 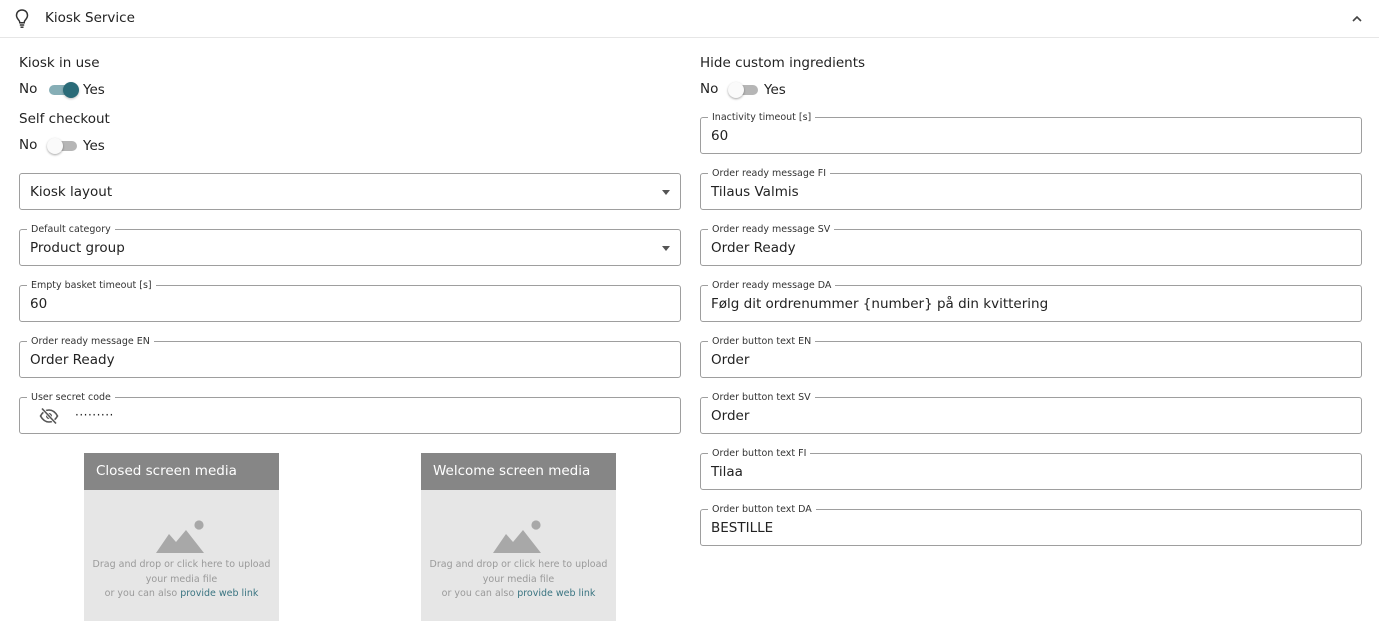 I want to click on hide-custom-ingredients-label: Hide custom ingredients, so click(x=783, y=63).